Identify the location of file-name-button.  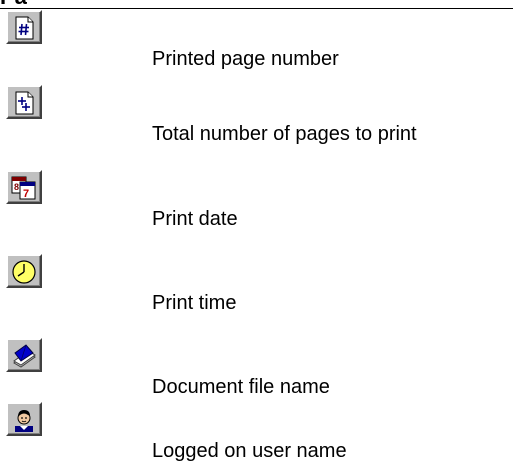
(24, 355).